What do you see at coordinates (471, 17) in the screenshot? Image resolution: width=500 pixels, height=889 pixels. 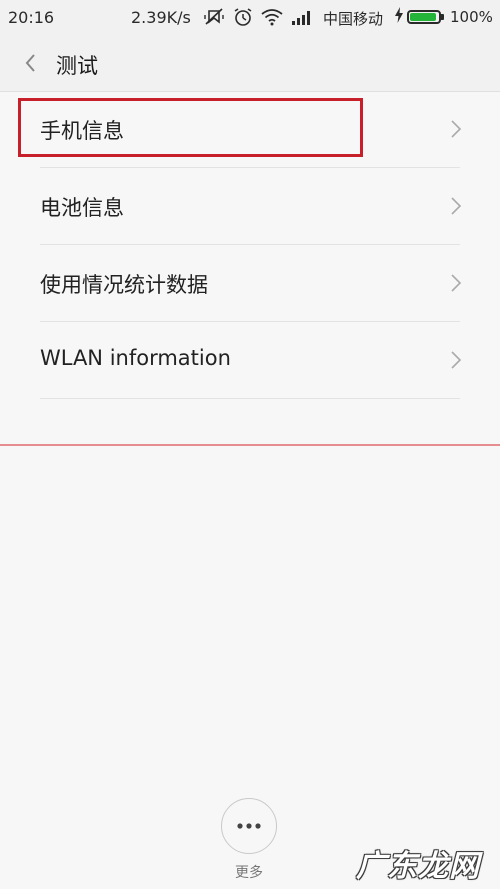 I see `battery-percent: 100%` at bounding box center [471, 17].